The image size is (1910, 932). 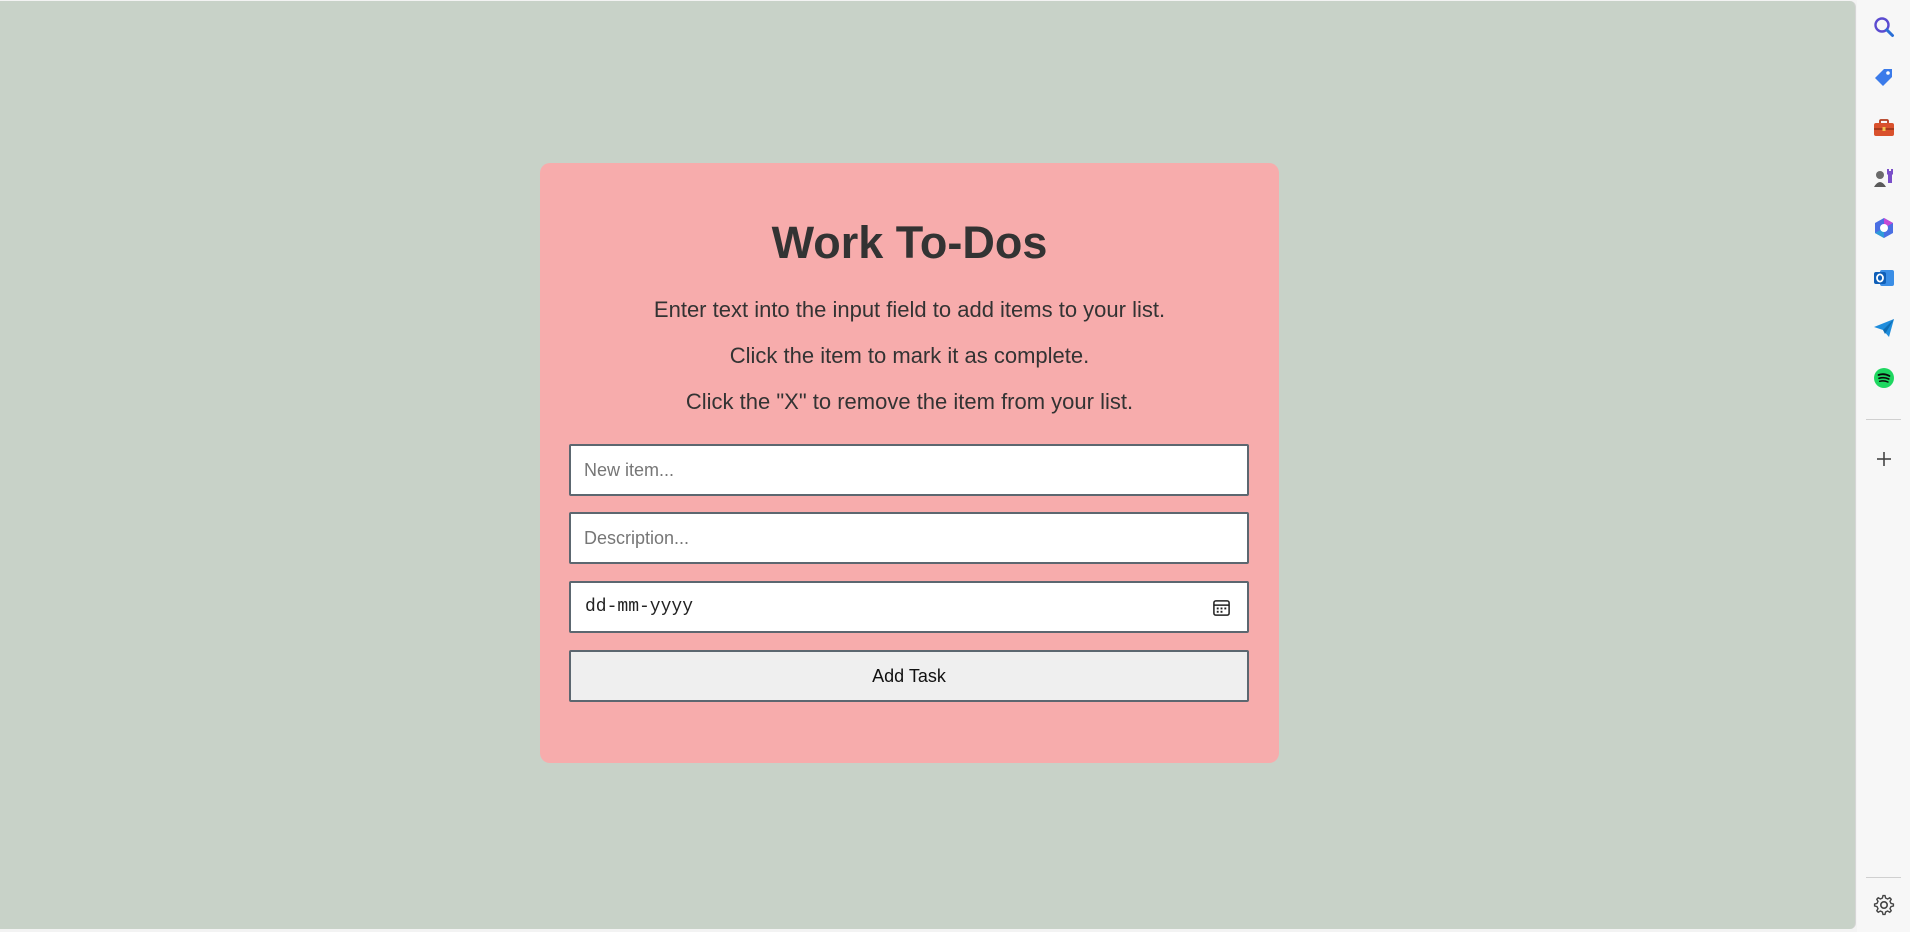 I want to click on calendar-icon, so click(x=1221, y=607).